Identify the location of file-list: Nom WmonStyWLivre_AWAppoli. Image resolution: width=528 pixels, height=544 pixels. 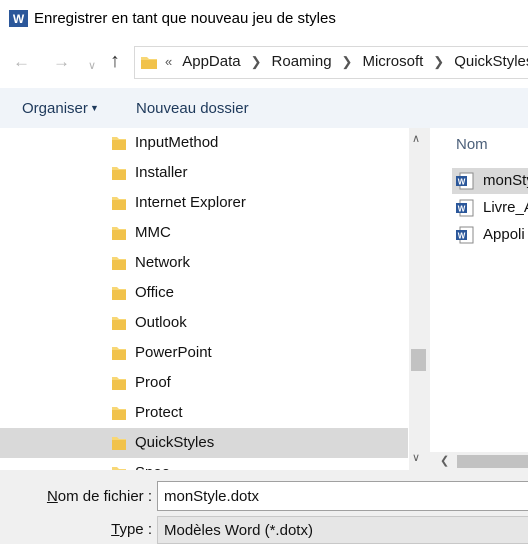
(479, 299).